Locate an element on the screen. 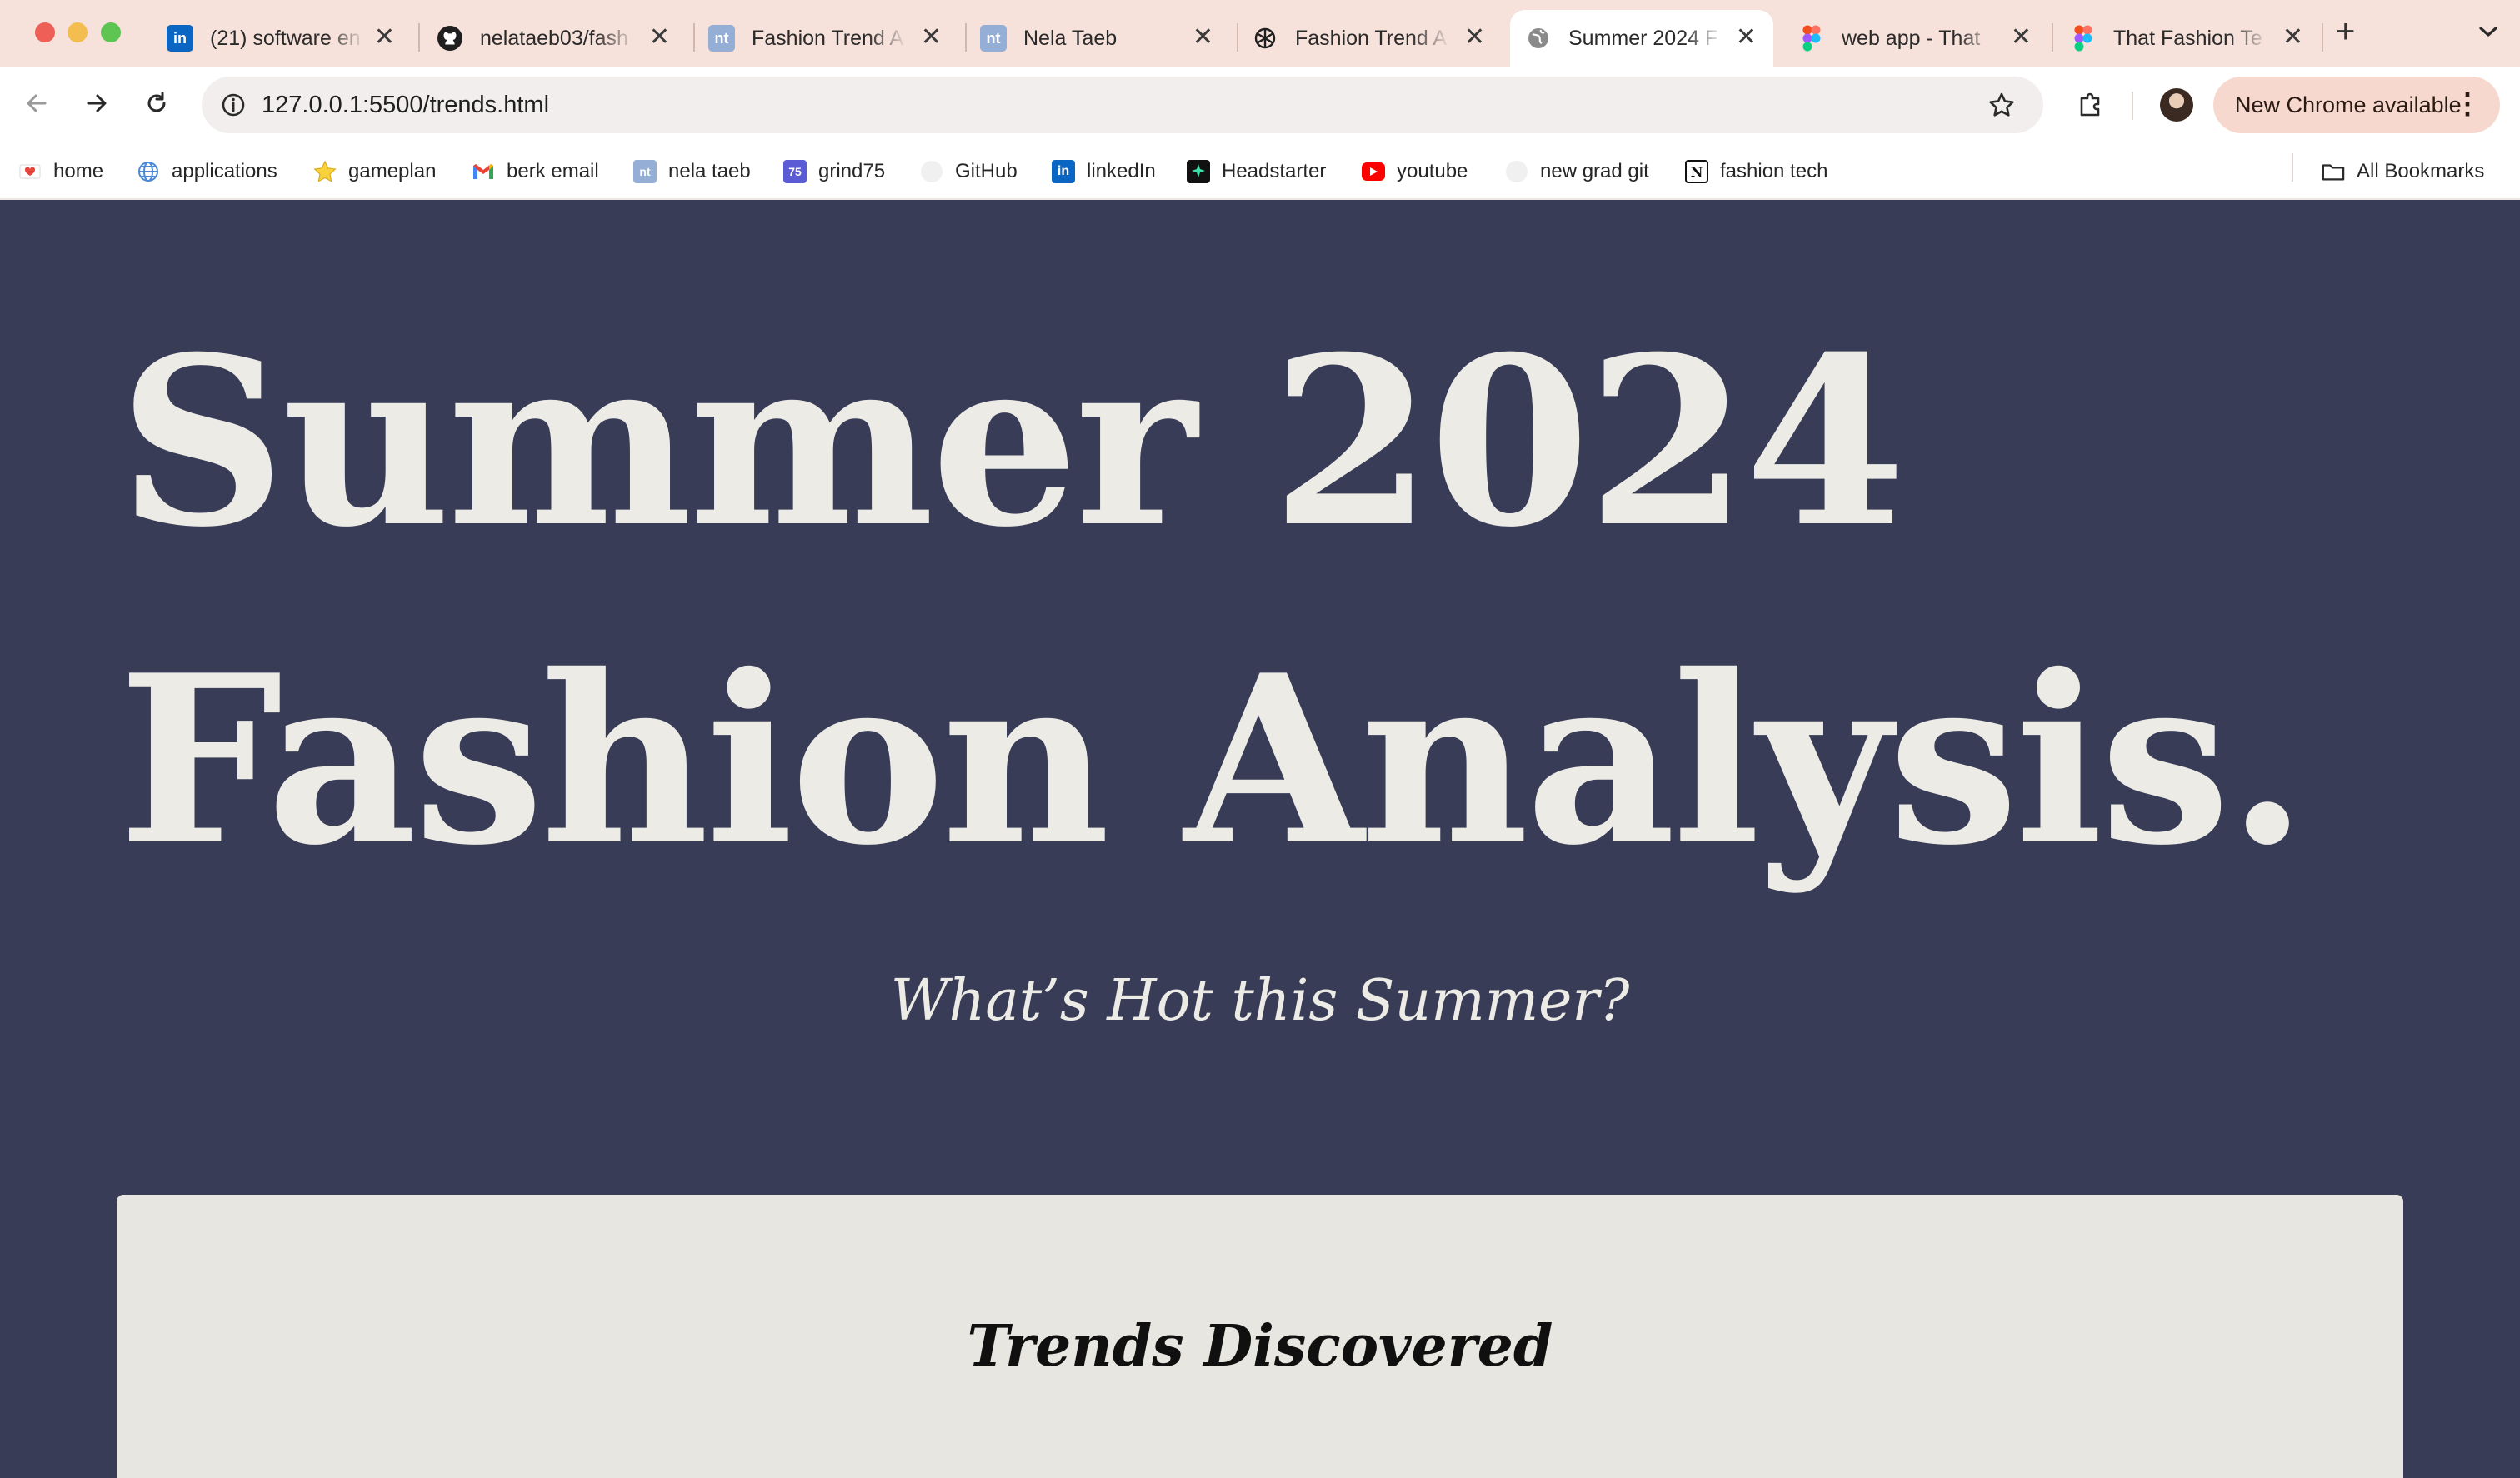  update-label: New Chrome available is located at coordinates (2348, 105).